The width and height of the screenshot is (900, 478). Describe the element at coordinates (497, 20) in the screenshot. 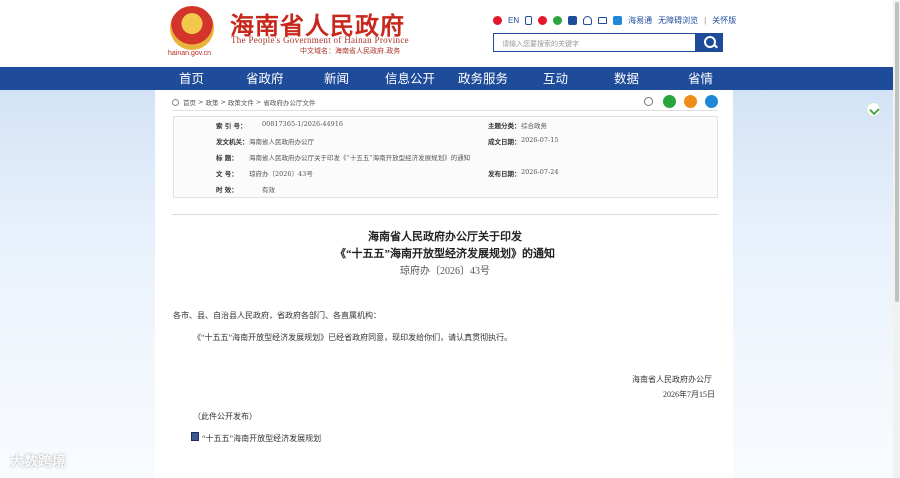

I see `weibo-icon` at that location.